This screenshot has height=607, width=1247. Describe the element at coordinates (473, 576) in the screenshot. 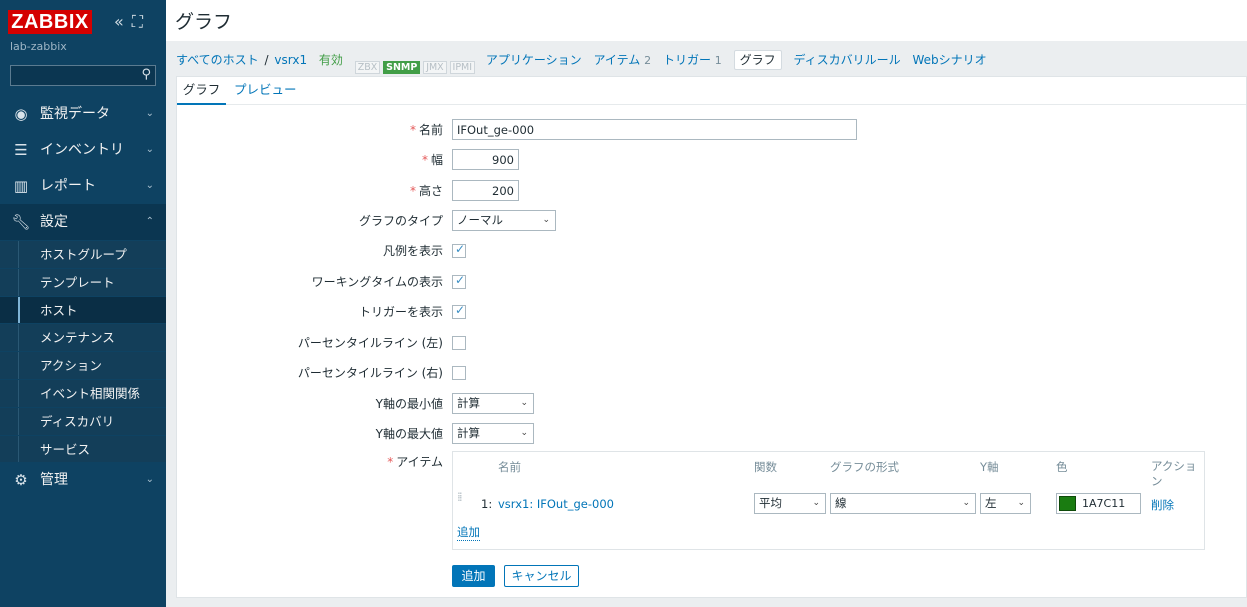

I see `add-button: 追加` at that location.